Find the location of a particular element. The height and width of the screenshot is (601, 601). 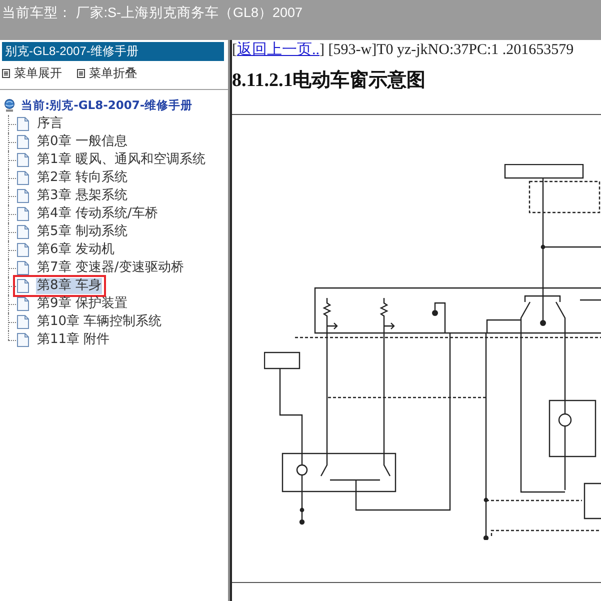

tree-item: 第4章 传动系统/车桥 is located at coordinates (97, 214).